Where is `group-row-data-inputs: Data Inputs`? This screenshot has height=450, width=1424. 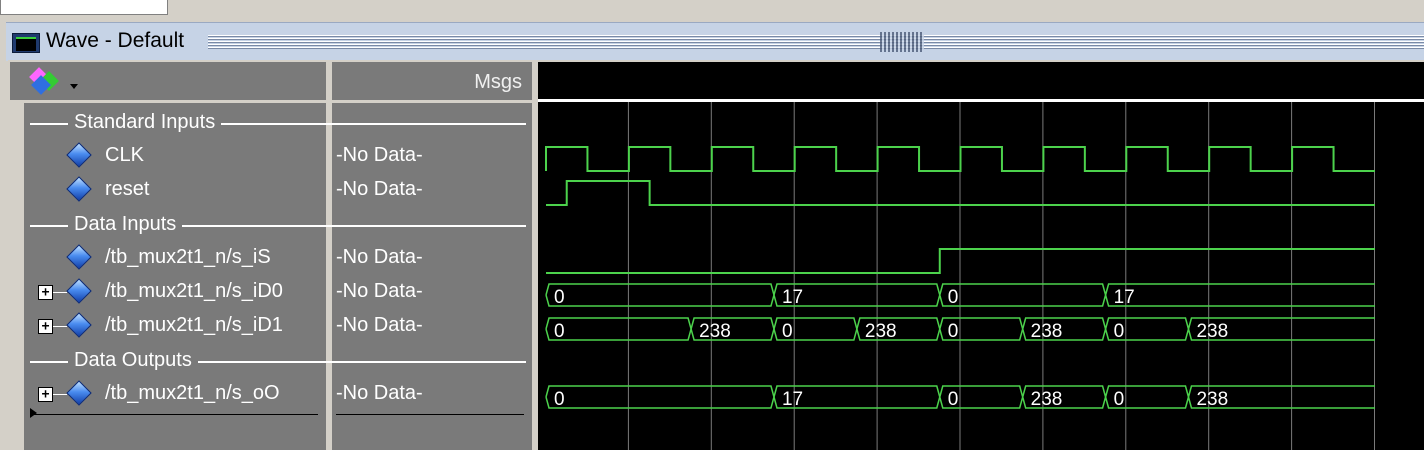
group-row-data-inputs: Data Inputs is located at coordinates (266, 226).